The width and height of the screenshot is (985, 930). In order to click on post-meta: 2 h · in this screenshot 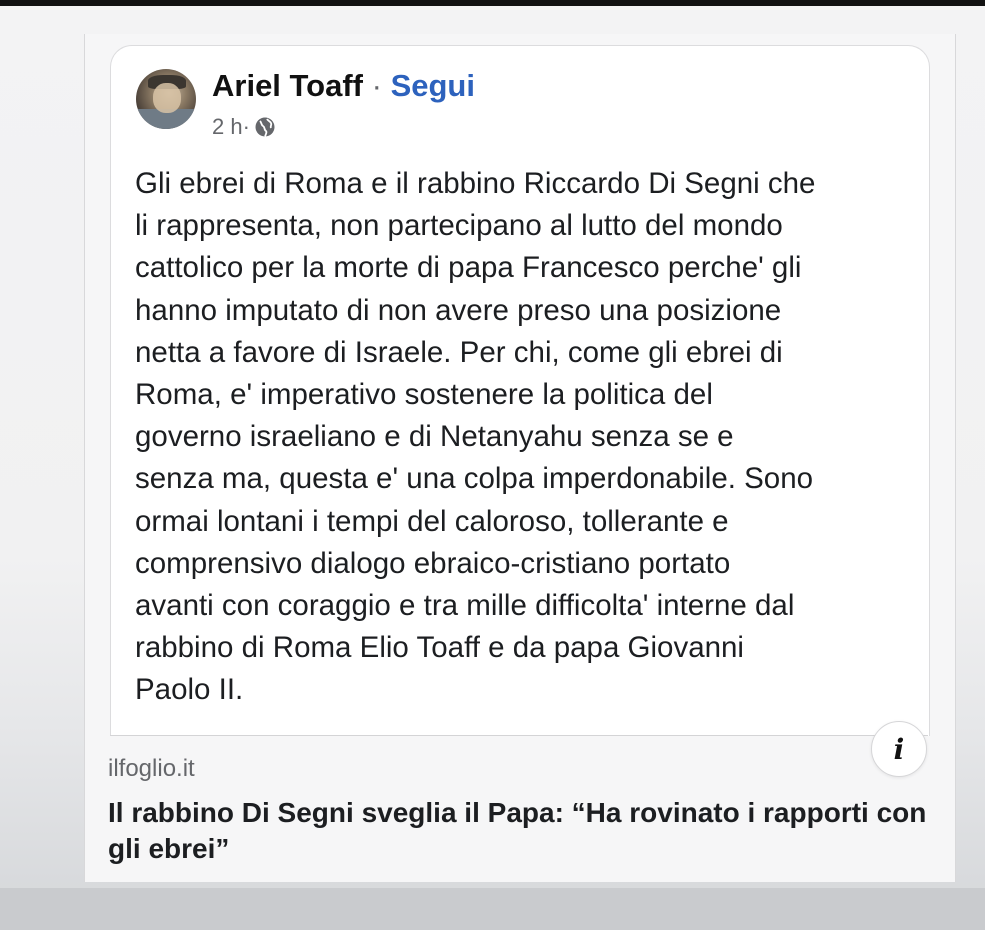, I will do `click(244, 127)`.